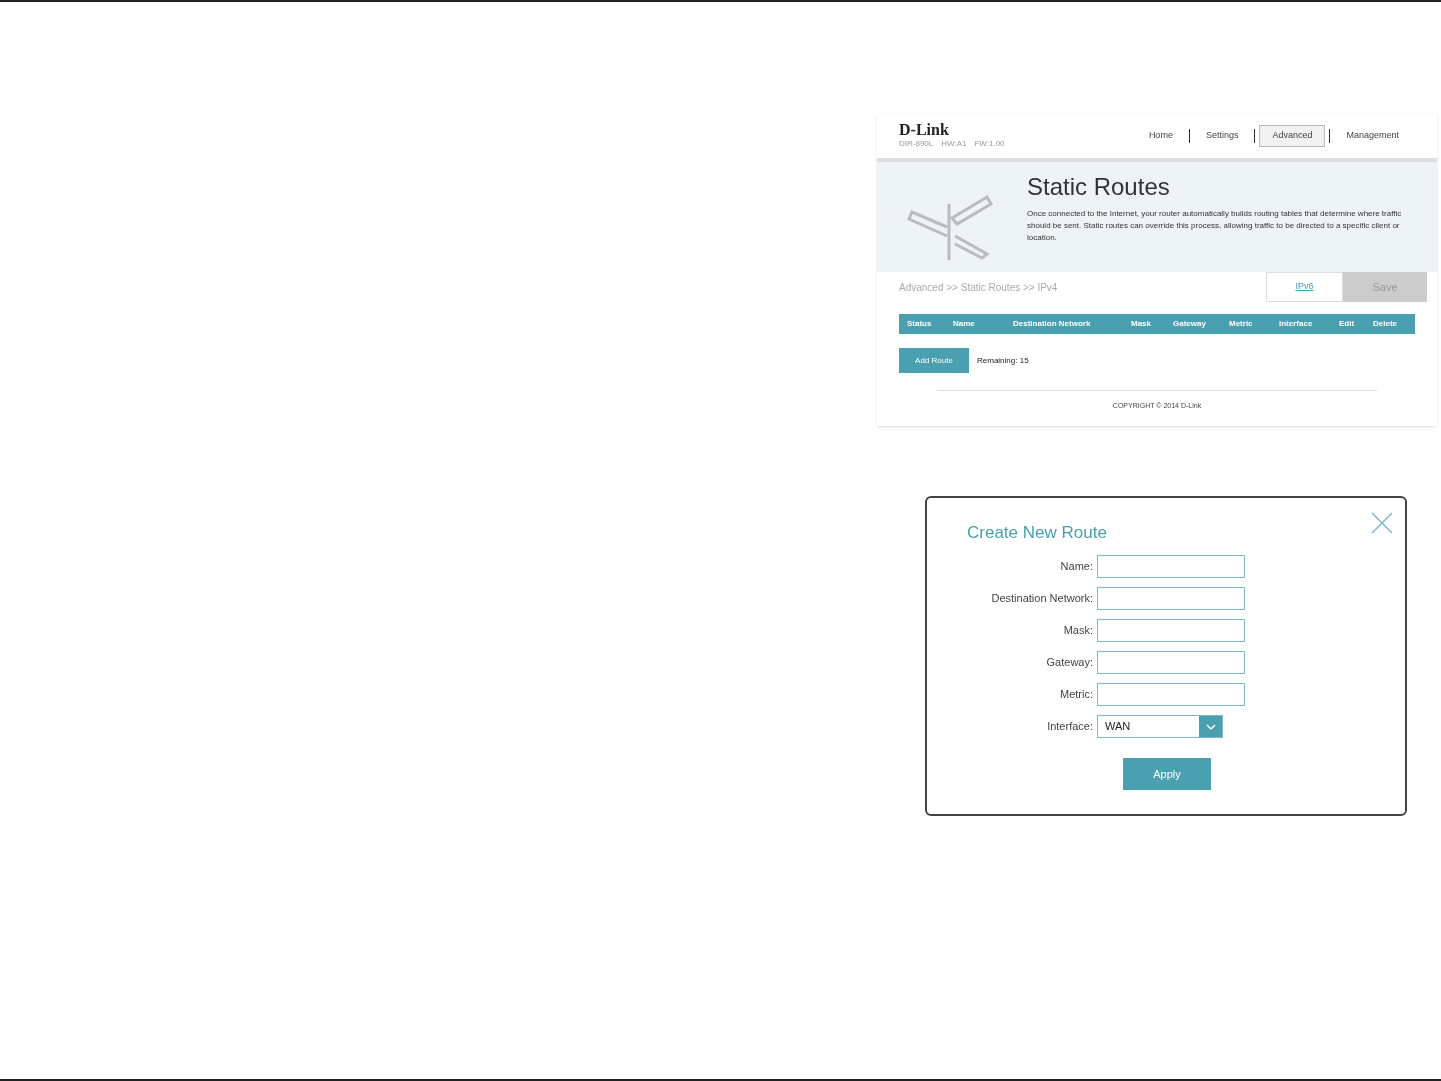 The image size is (1441, 1081). I want to click on chevron-down-icon, so click(1210, 726).